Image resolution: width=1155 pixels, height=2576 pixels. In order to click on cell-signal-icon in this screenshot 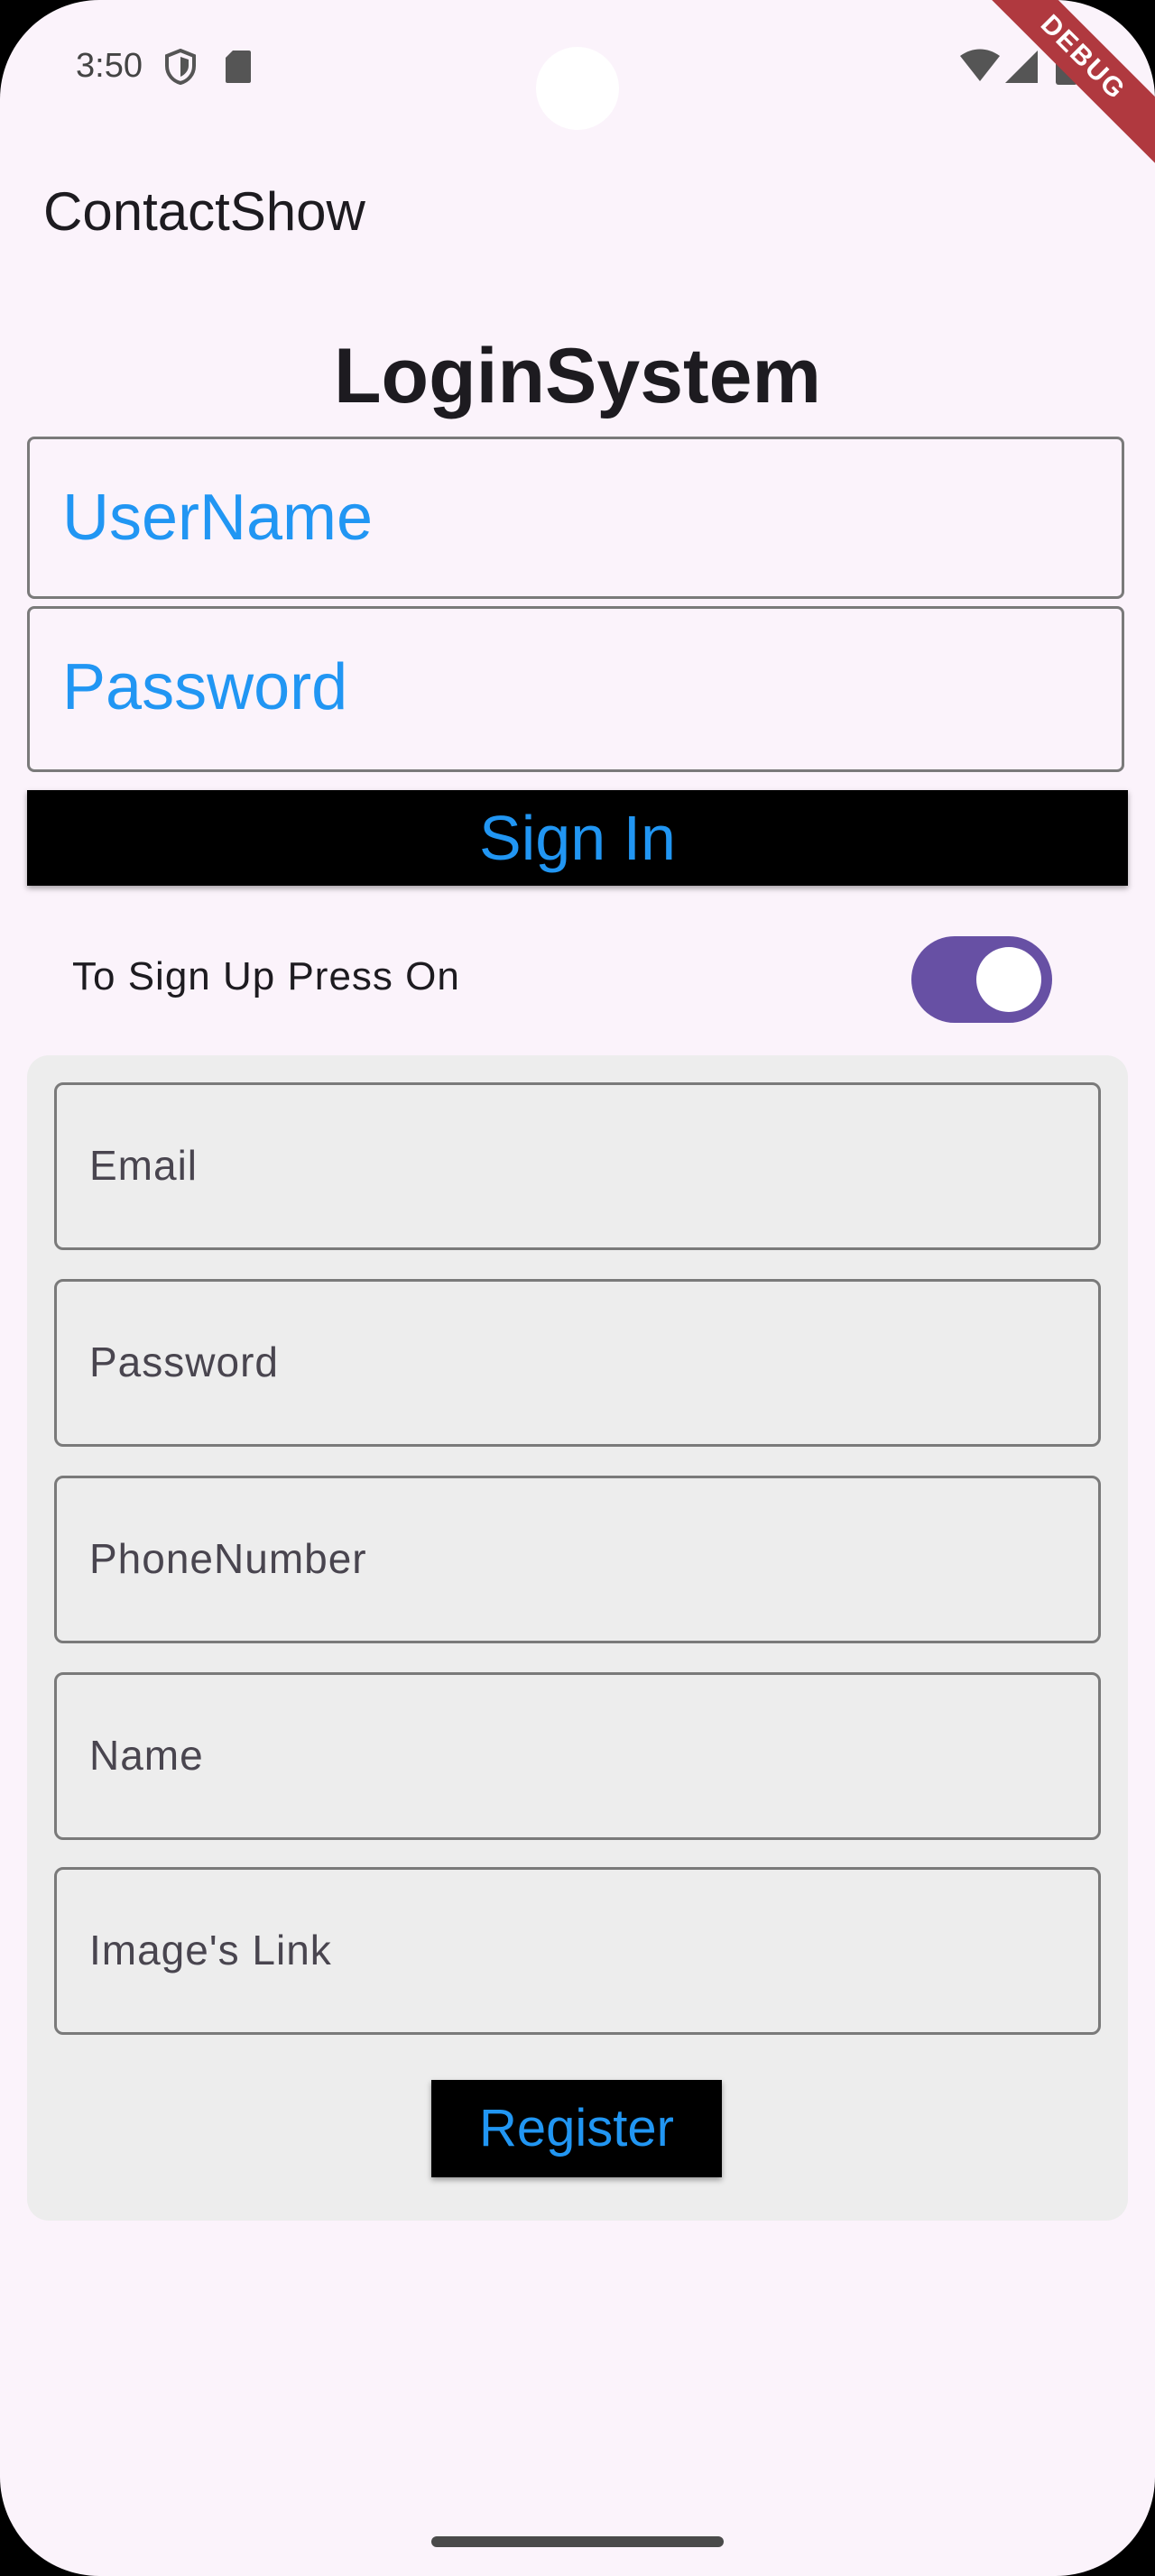, I will do `click(1021, 67)`.